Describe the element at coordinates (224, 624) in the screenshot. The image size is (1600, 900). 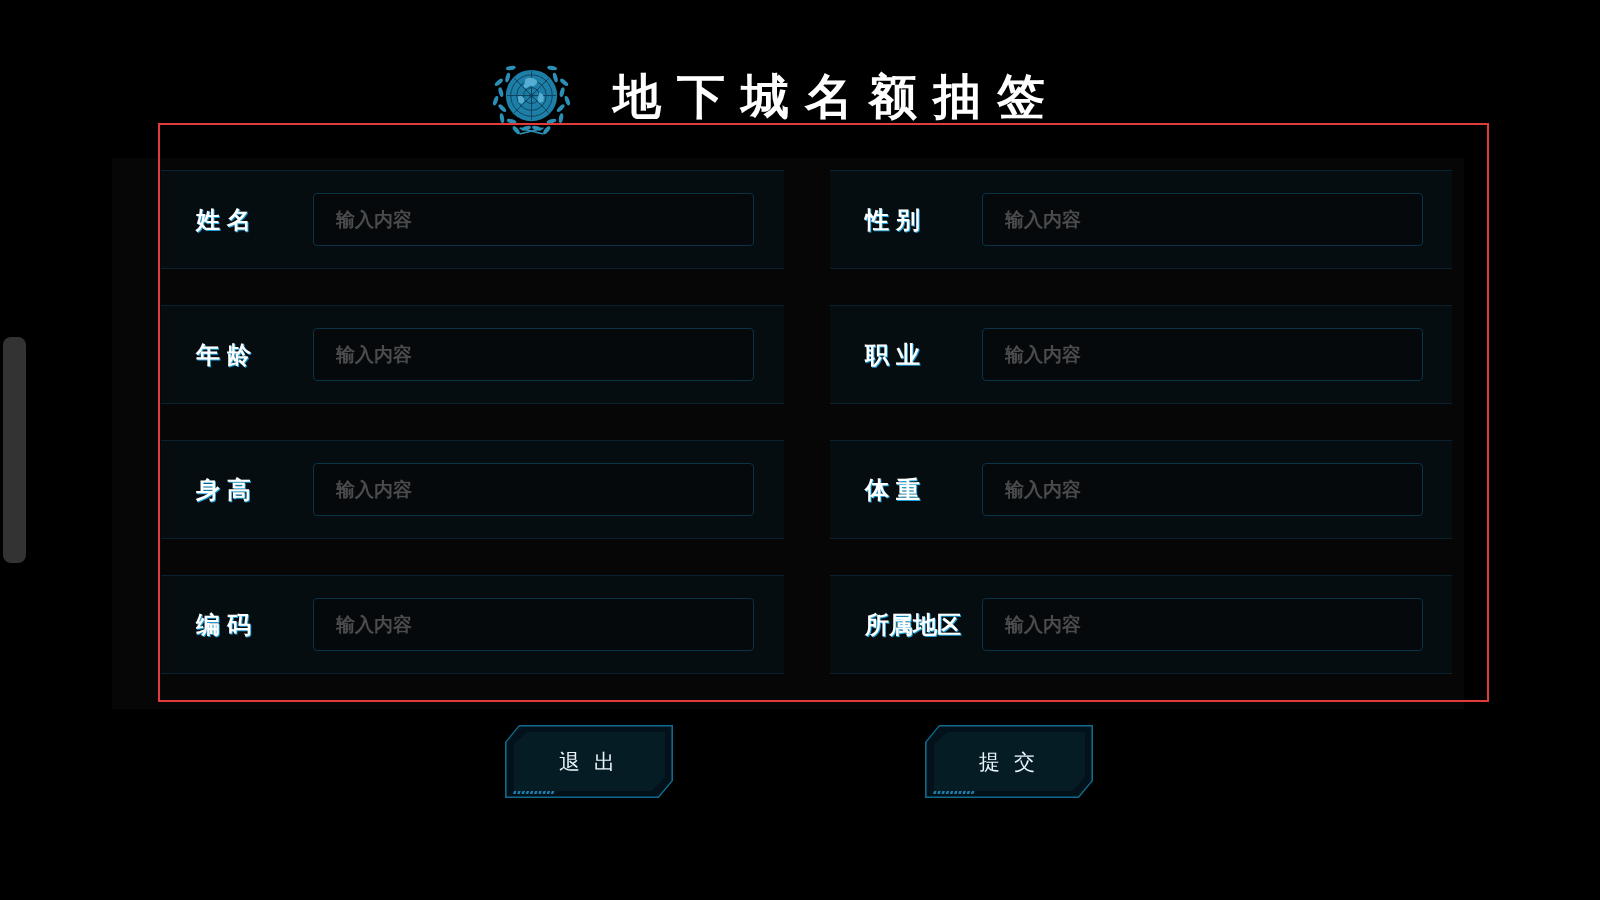
I see `field-label: 编 码` at that location.